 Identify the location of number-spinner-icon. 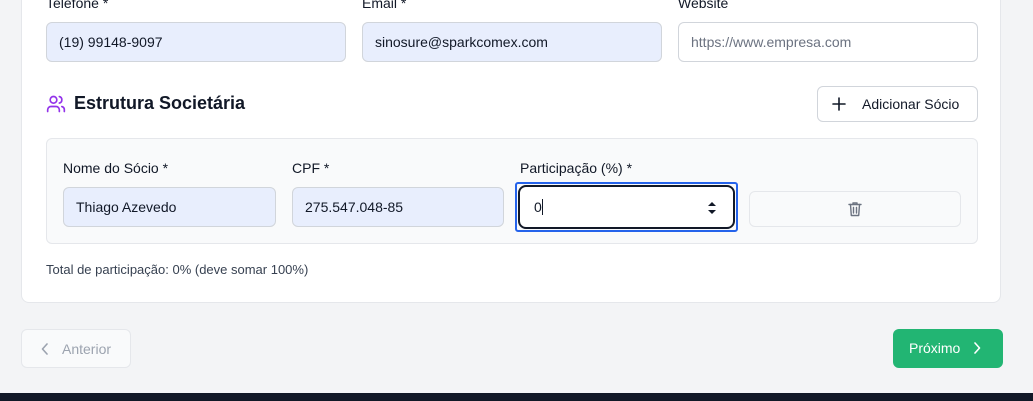
(712, 208).